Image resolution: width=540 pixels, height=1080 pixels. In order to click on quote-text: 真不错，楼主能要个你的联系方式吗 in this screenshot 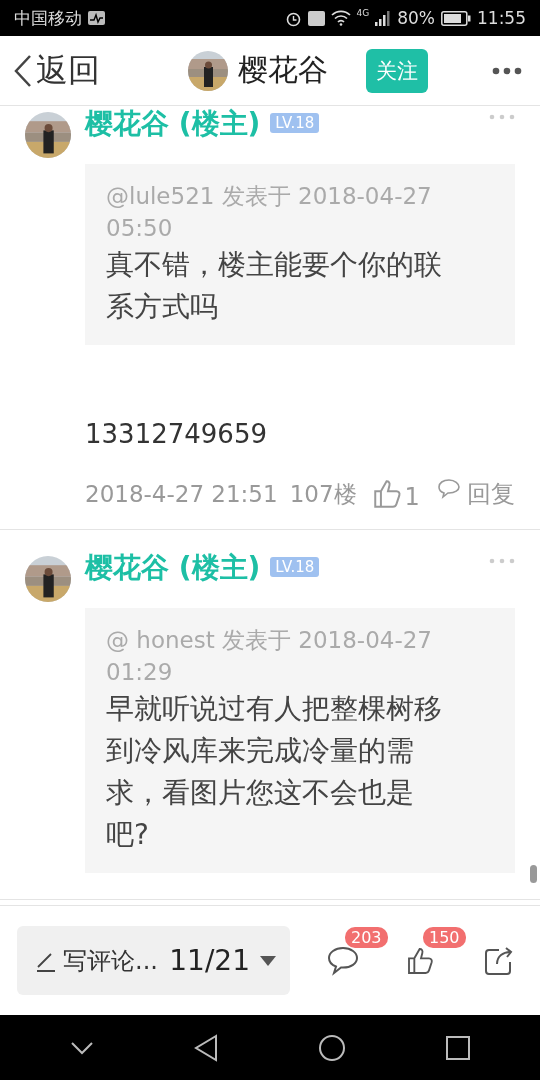, I will do `click(274, 286)`.